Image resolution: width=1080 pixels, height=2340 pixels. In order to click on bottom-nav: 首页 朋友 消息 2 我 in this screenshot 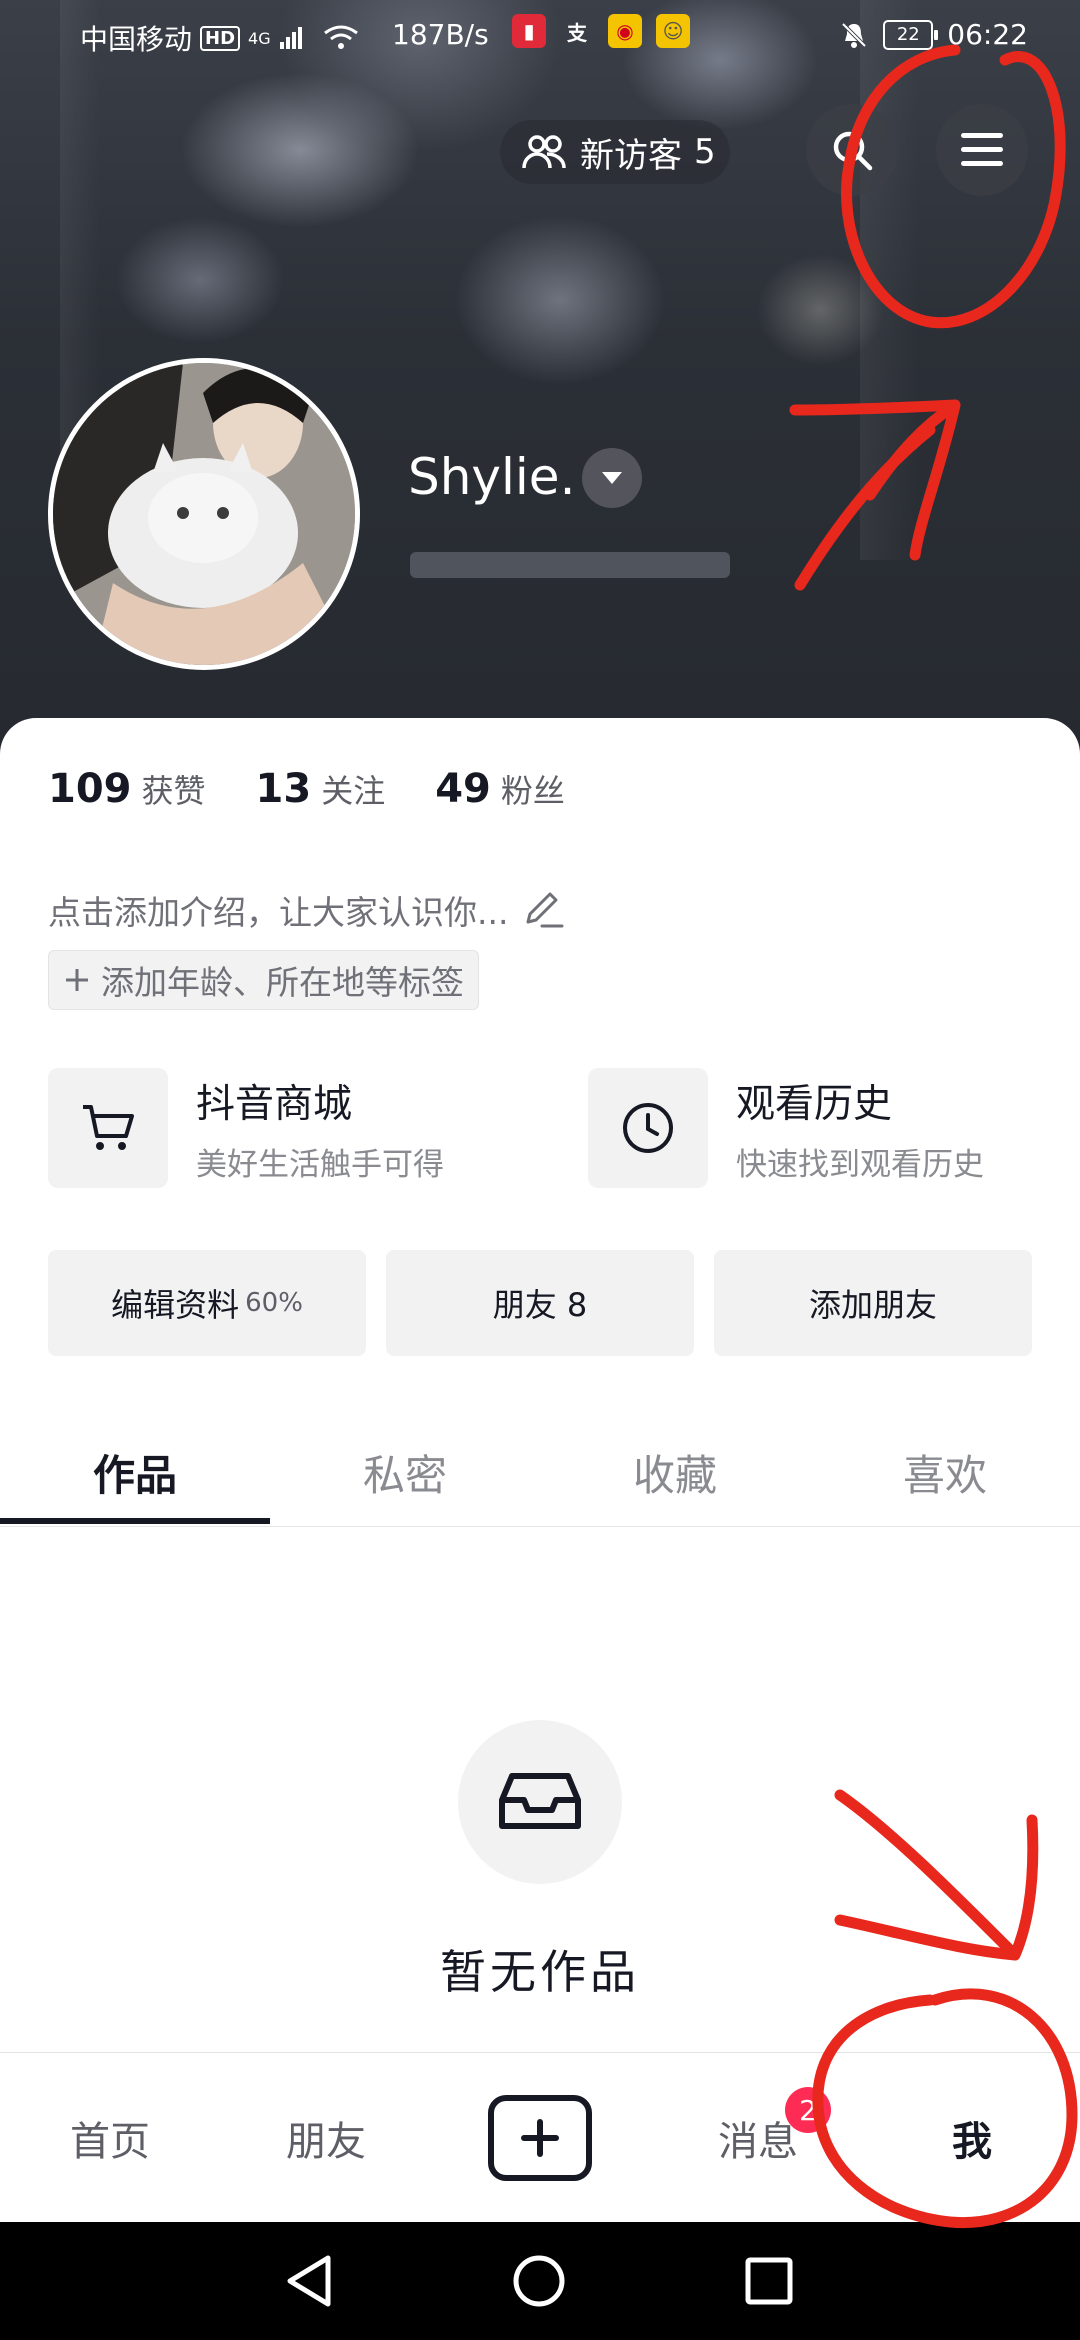, I will do `click(540, 2137)`.